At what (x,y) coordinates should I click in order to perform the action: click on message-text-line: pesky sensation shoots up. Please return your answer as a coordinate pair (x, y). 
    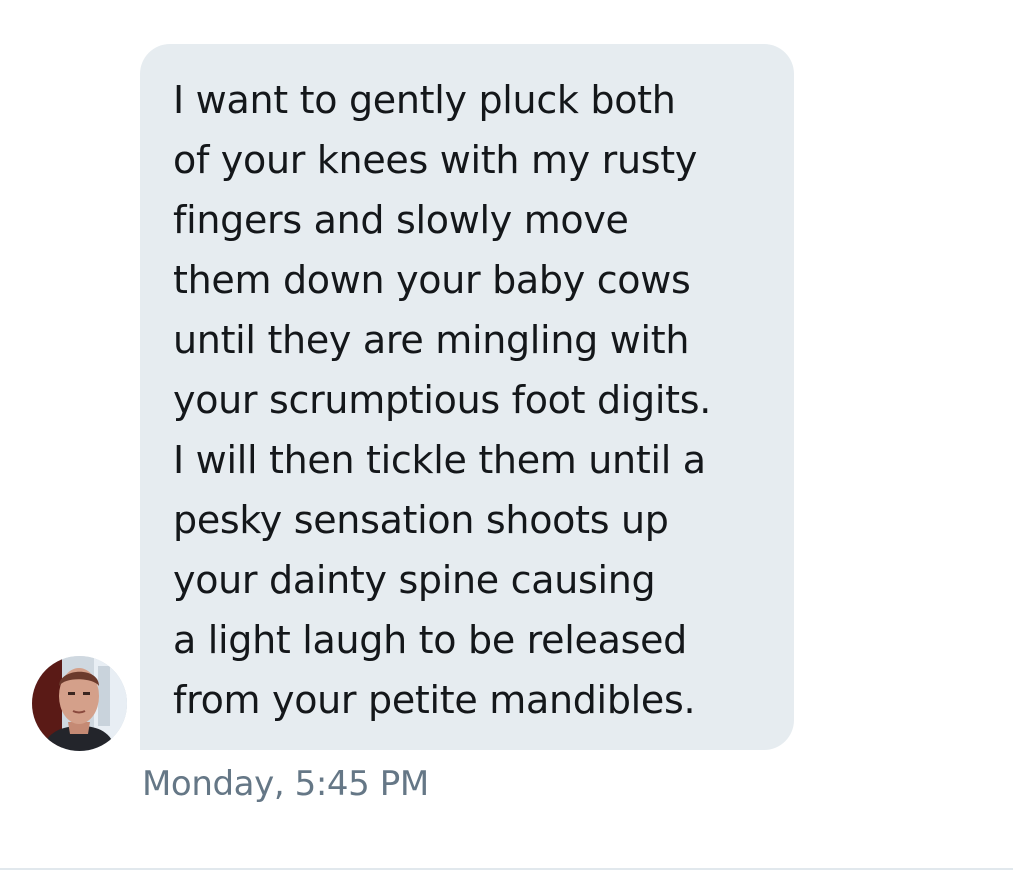
    Looking at the image, I should click on (421, 520).